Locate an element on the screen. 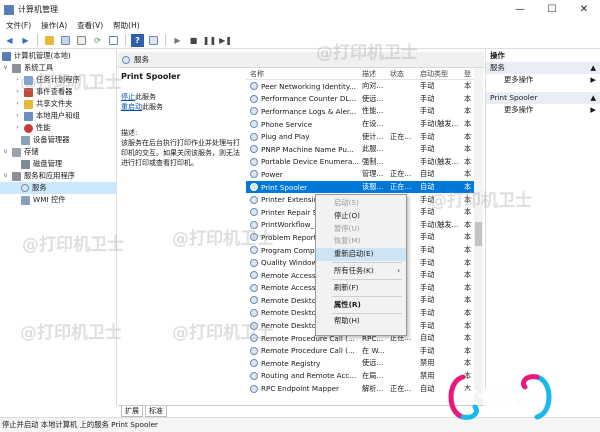 This screenshot has height=432, width=600. tree-system-tools: v 系统工具 is located at coordinates (58, 68).